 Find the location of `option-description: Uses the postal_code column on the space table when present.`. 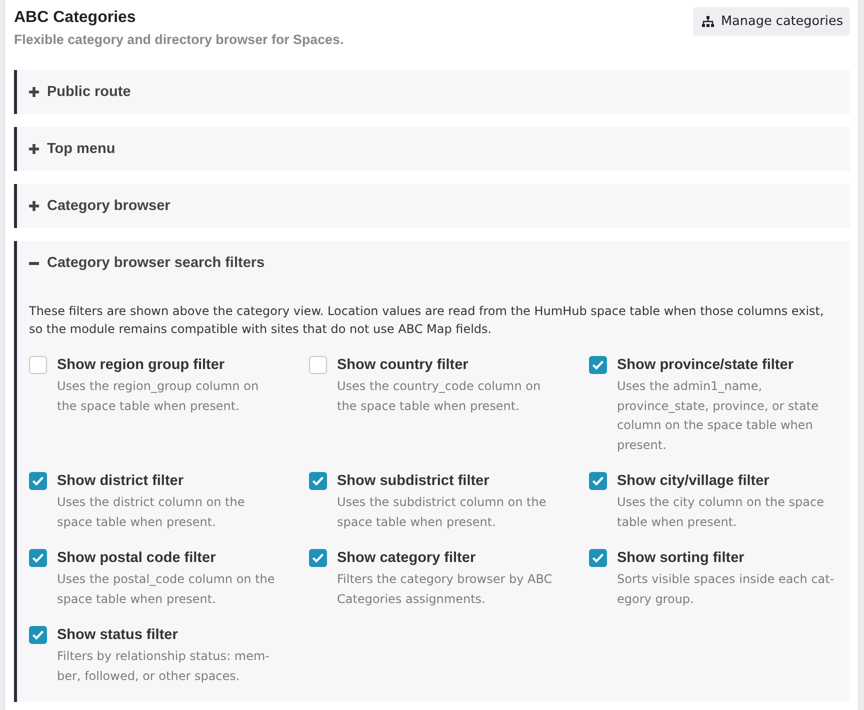

option-description: Uses the postal_code column on the space table when present. is located at coordinates (166, 589).